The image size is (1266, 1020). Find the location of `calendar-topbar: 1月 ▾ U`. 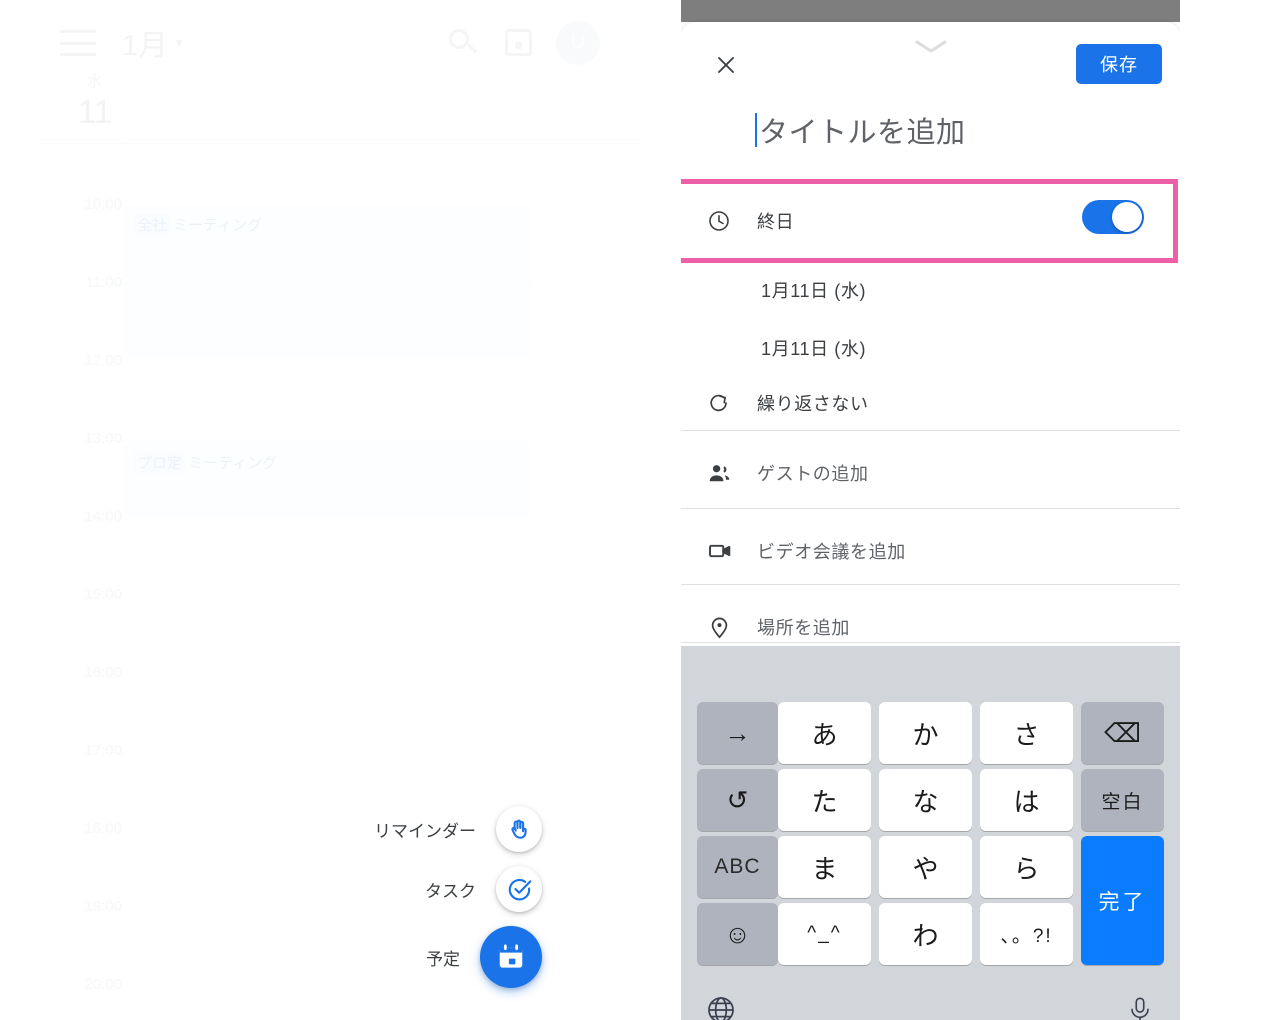

calendar-topbar: 1月 ▾ U is located at coordinates (320, 43).